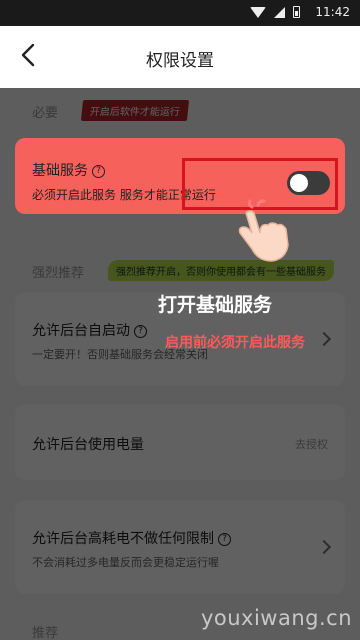  What do you see at coordinates (332, 12) in the screenshot?
I see `status-time: 11:42` at bounding box center [332, 12].